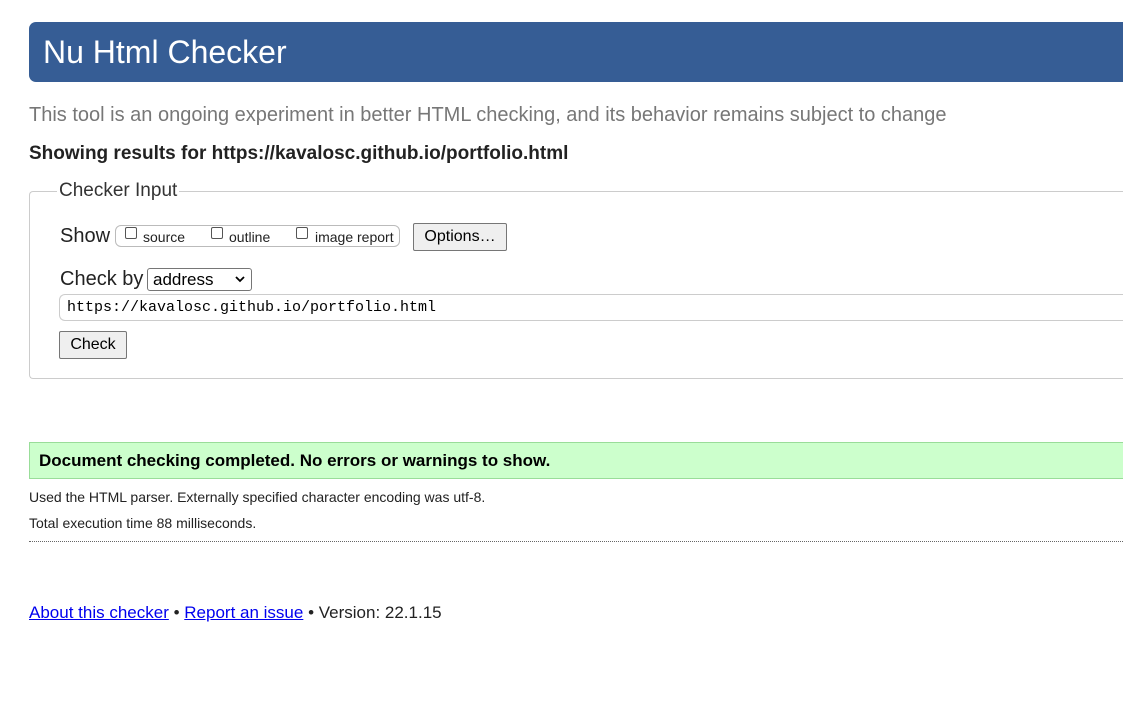 This screenshot has width=1123, height=718. Describe the element at coordinates (131, 233) in the screenshot. I see `source-checkbox` at that location.